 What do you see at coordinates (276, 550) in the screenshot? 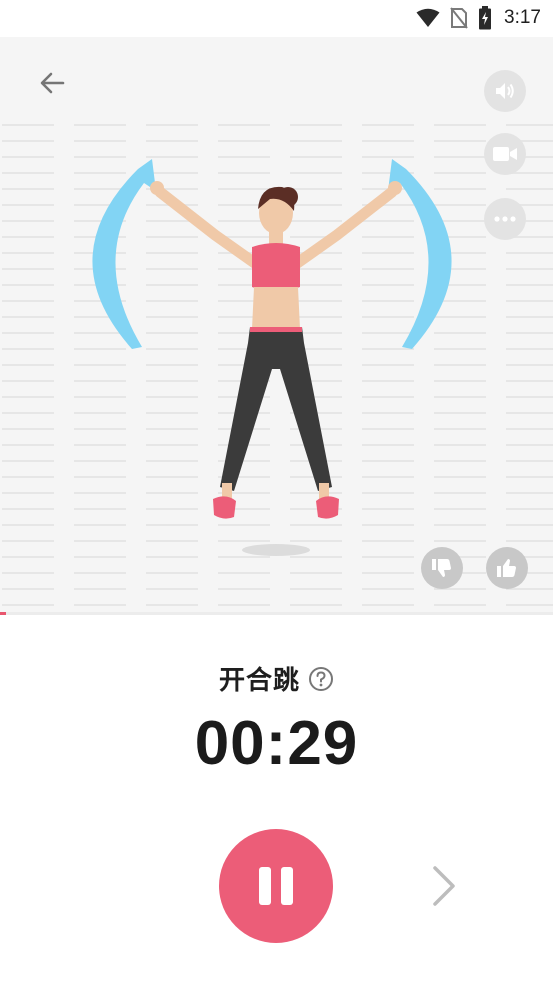
I see `shadow-graphic` at bounding box center [276, 550].